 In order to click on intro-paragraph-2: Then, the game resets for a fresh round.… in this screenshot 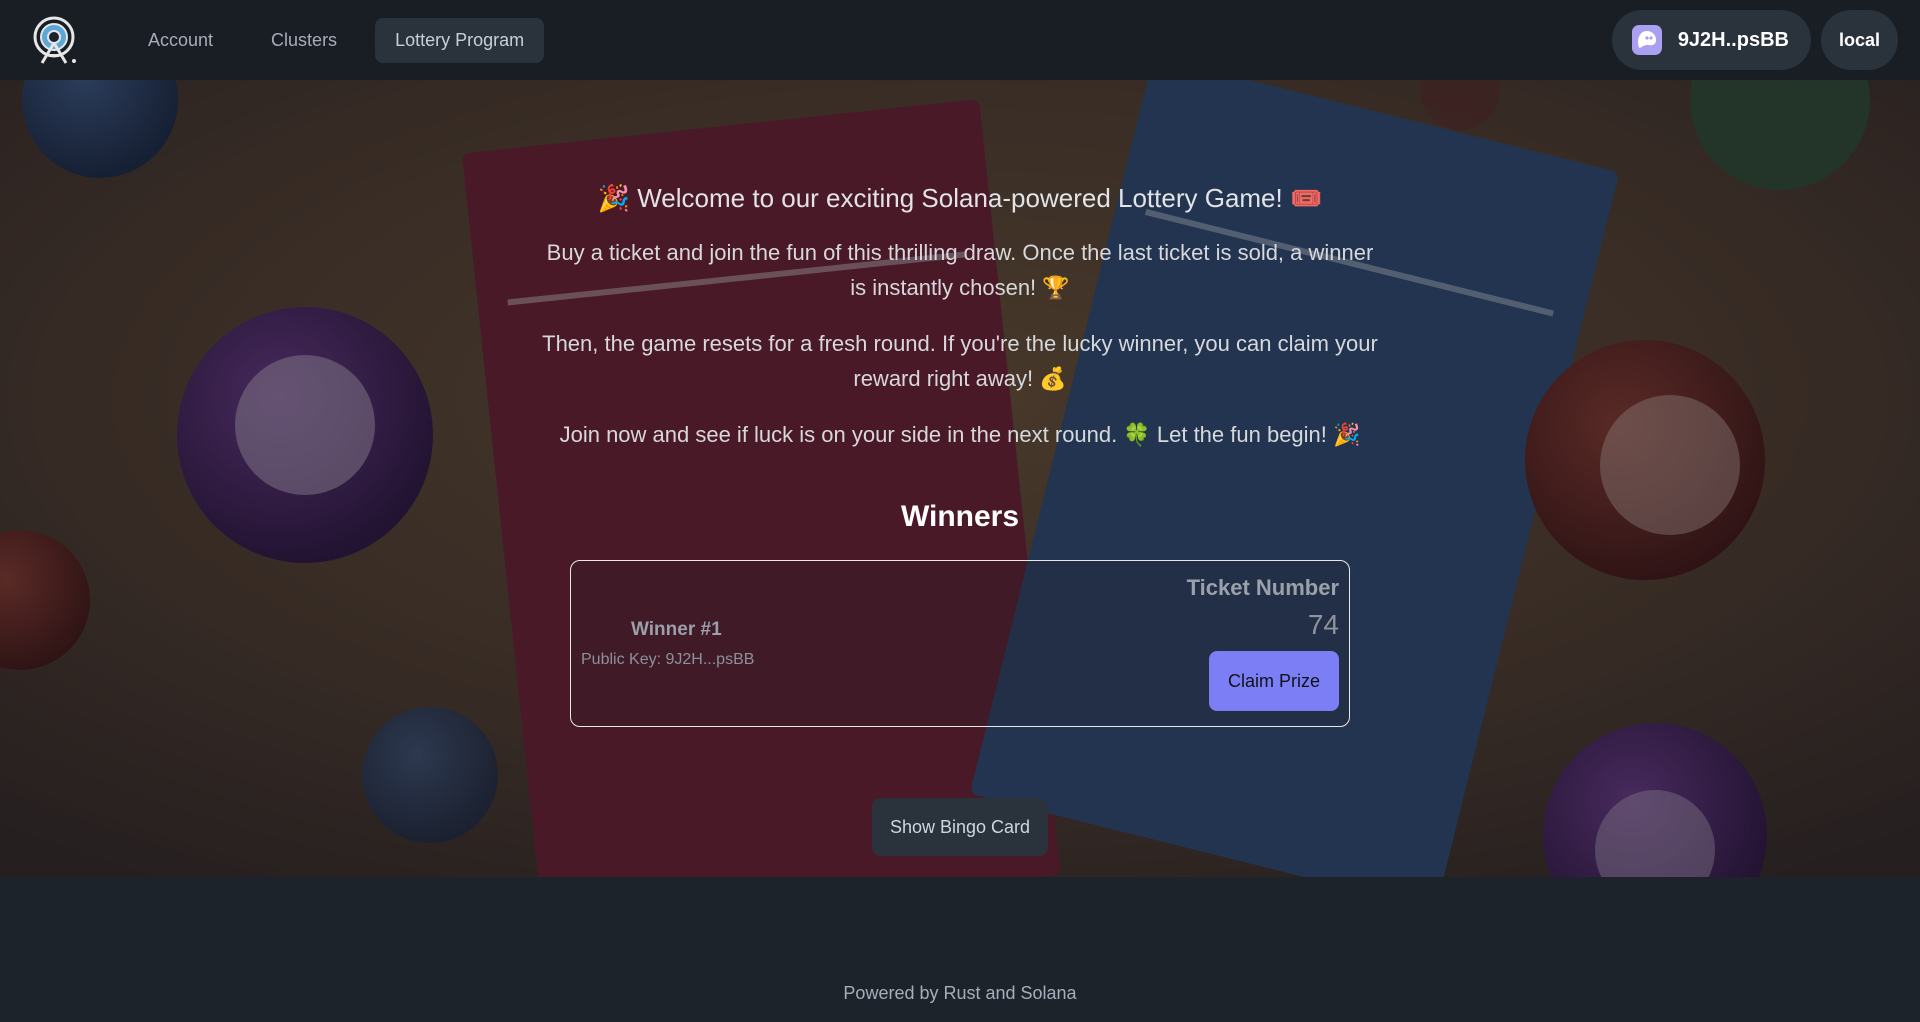, I will do `click(960, 361)`.